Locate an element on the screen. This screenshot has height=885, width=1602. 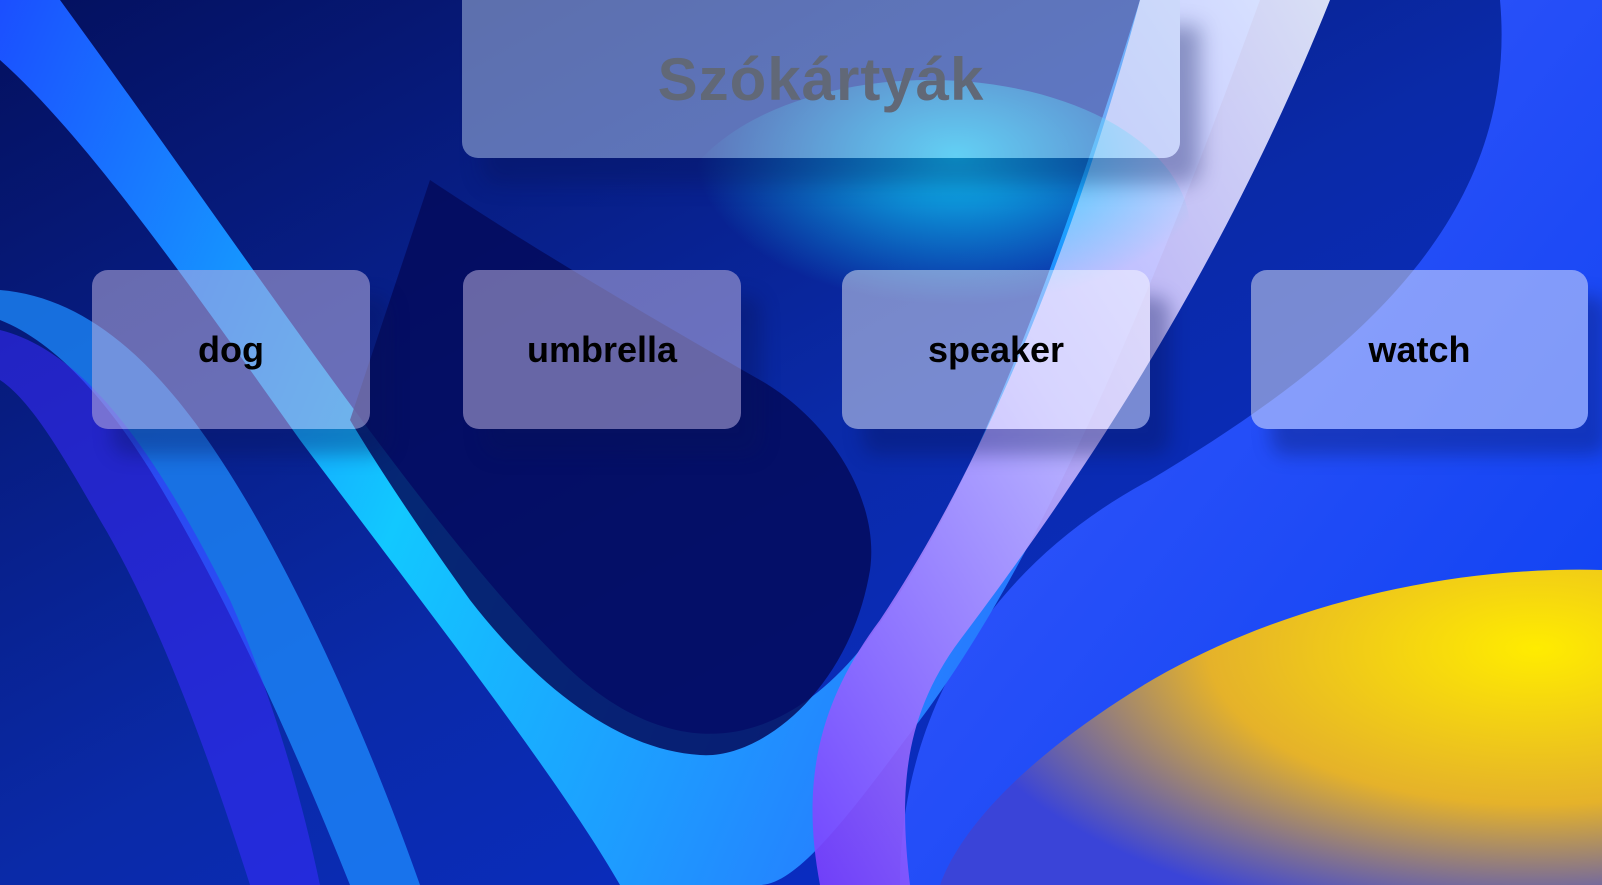
word-card-label: watch is located at coordinates (1419, 349).